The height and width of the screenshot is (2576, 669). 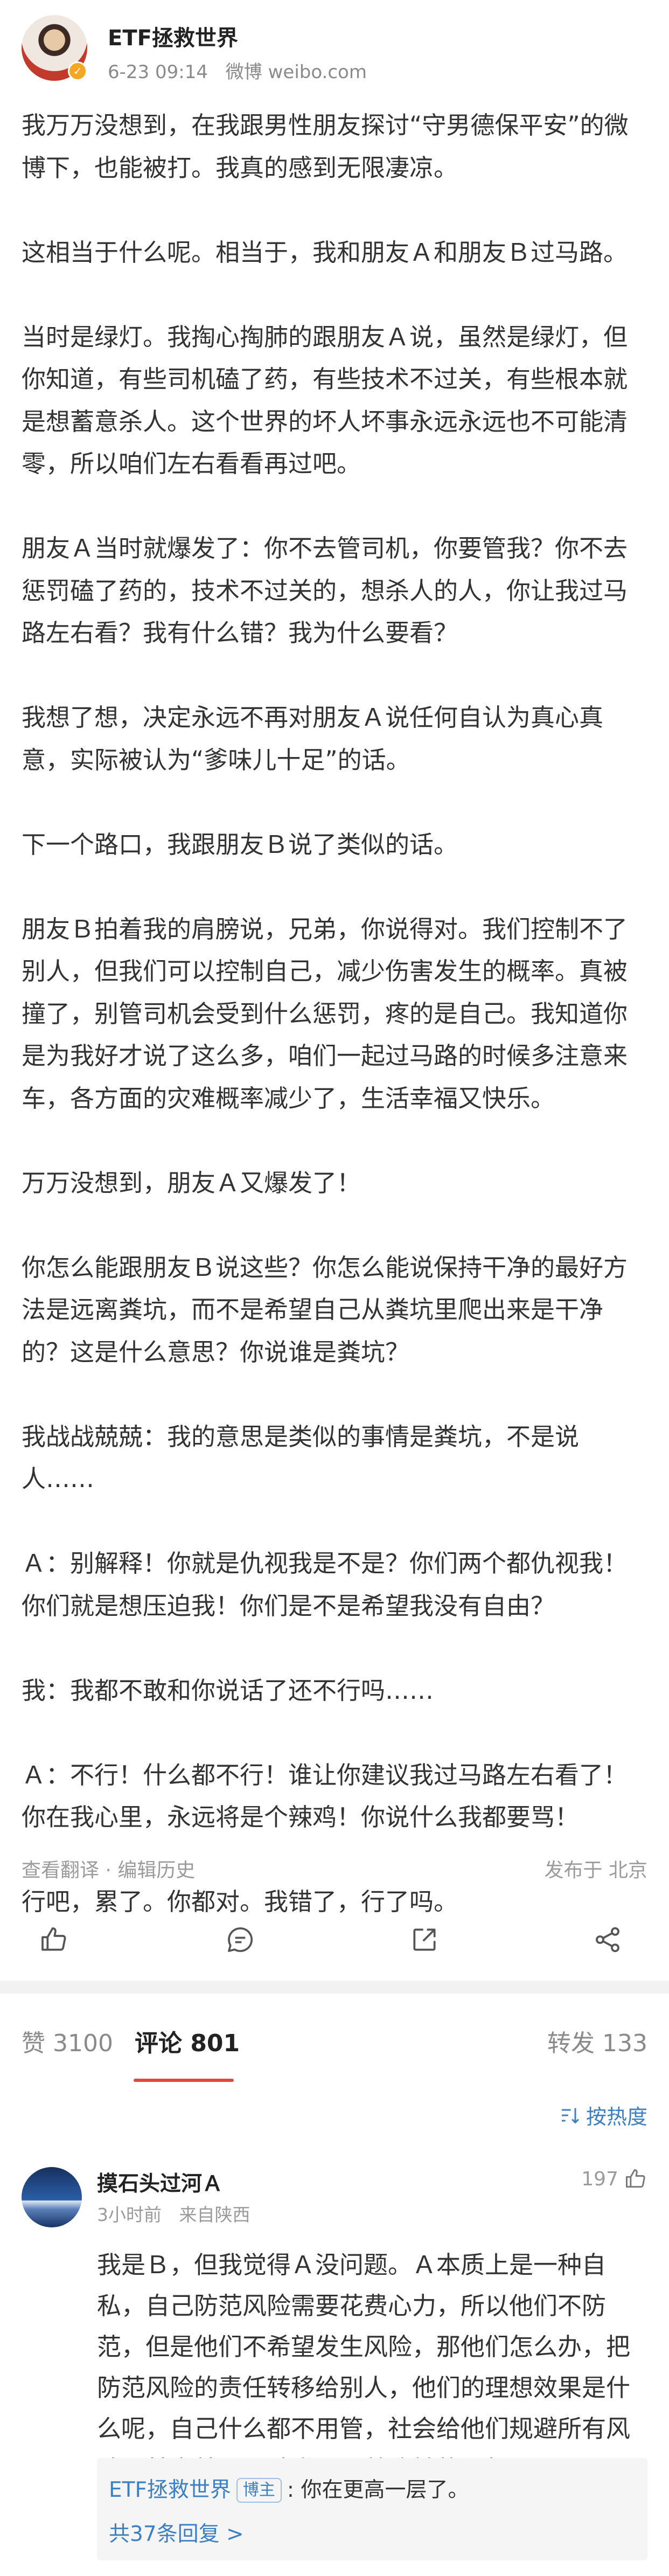 I want to click on comment-time: 3小时前, so click(x=129, y=2214).